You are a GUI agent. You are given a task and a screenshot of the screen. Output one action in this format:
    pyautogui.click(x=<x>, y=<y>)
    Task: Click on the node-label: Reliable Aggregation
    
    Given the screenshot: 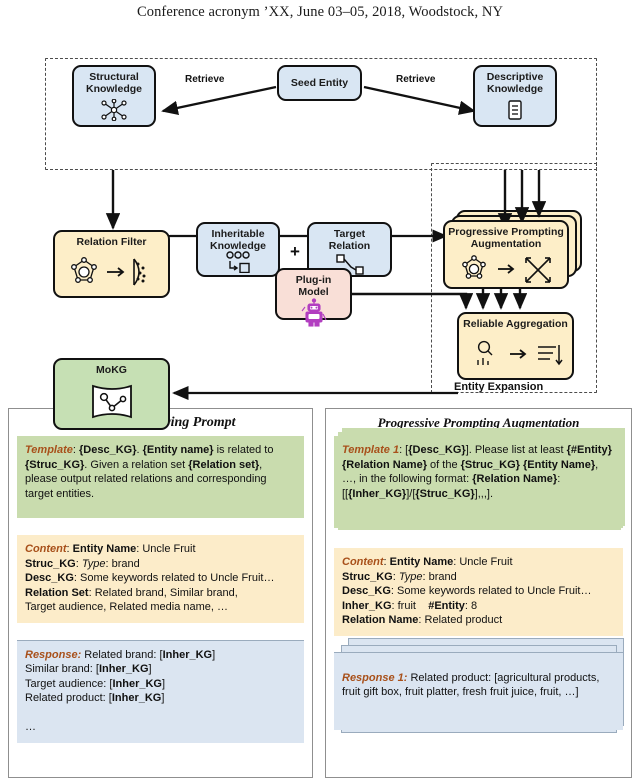 What is the action you would take?
    pyautogui.click(x=515, y=324)
    